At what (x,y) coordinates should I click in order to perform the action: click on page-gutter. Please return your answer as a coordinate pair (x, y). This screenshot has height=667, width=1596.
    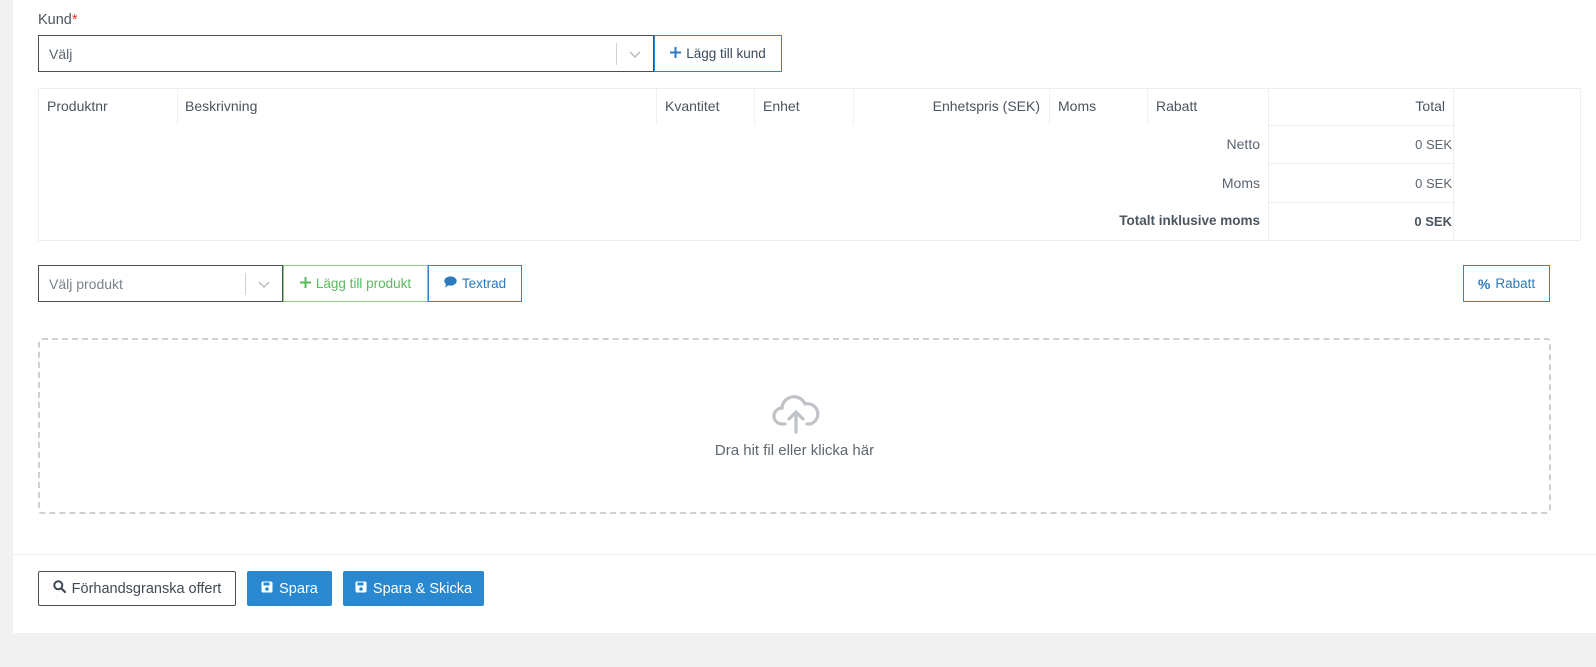
    Looking at the image, I should click on (6, 333).